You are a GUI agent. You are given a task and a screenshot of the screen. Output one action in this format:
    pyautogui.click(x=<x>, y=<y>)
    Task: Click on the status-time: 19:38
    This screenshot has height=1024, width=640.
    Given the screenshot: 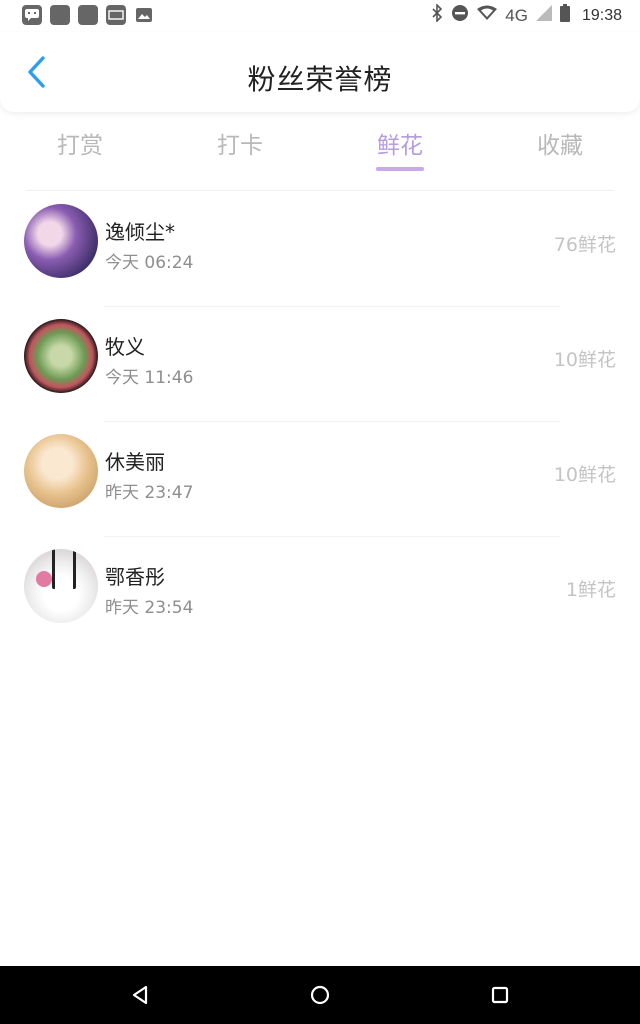 What is the action you would take?
    pyautogui.click(x=601, y=15)
    